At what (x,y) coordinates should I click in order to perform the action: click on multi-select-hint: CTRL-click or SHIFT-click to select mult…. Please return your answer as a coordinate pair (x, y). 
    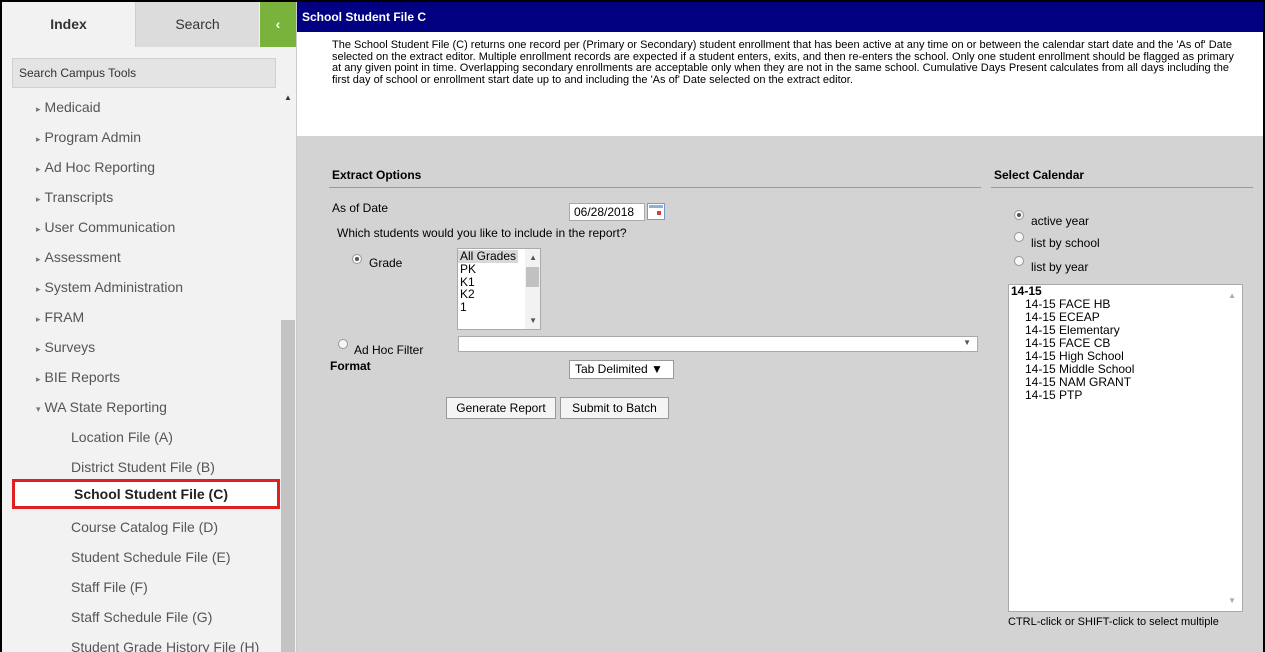
    Looking at the image, I should click on (1113, 622).